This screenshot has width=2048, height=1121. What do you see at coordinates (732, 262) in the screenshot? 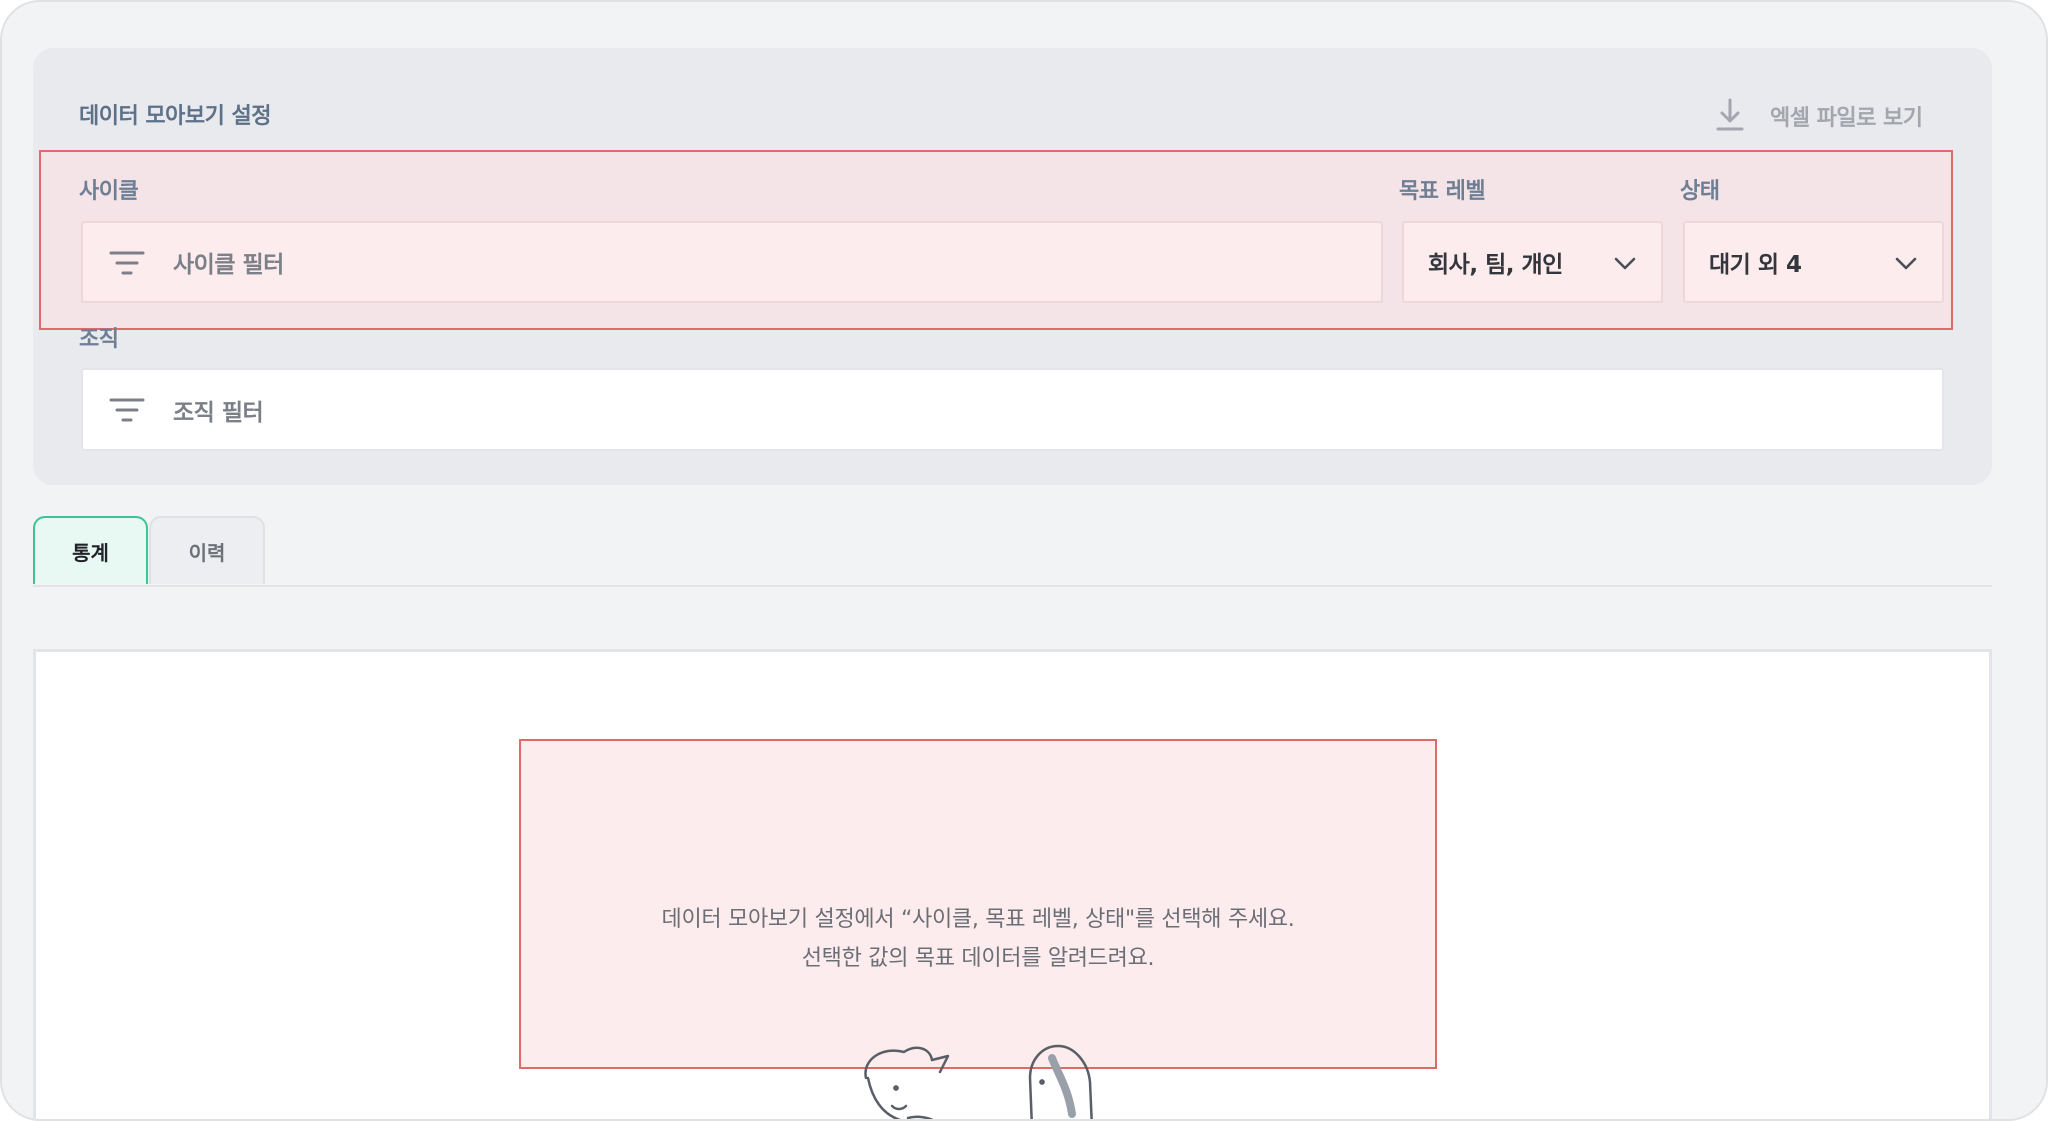
I see `cycle-filter-input: 사이클 필터` at bounding box center [732, 262].